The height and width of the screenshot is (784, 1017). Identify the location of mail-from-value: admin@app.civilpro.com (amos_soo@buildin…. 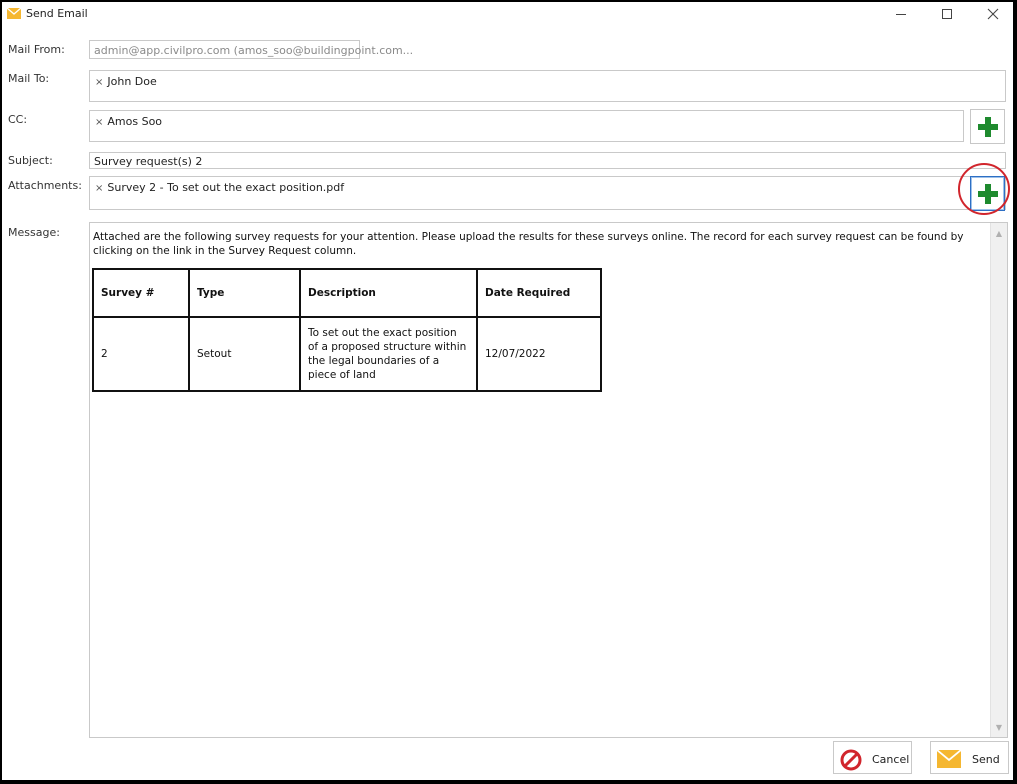
(254, 50).